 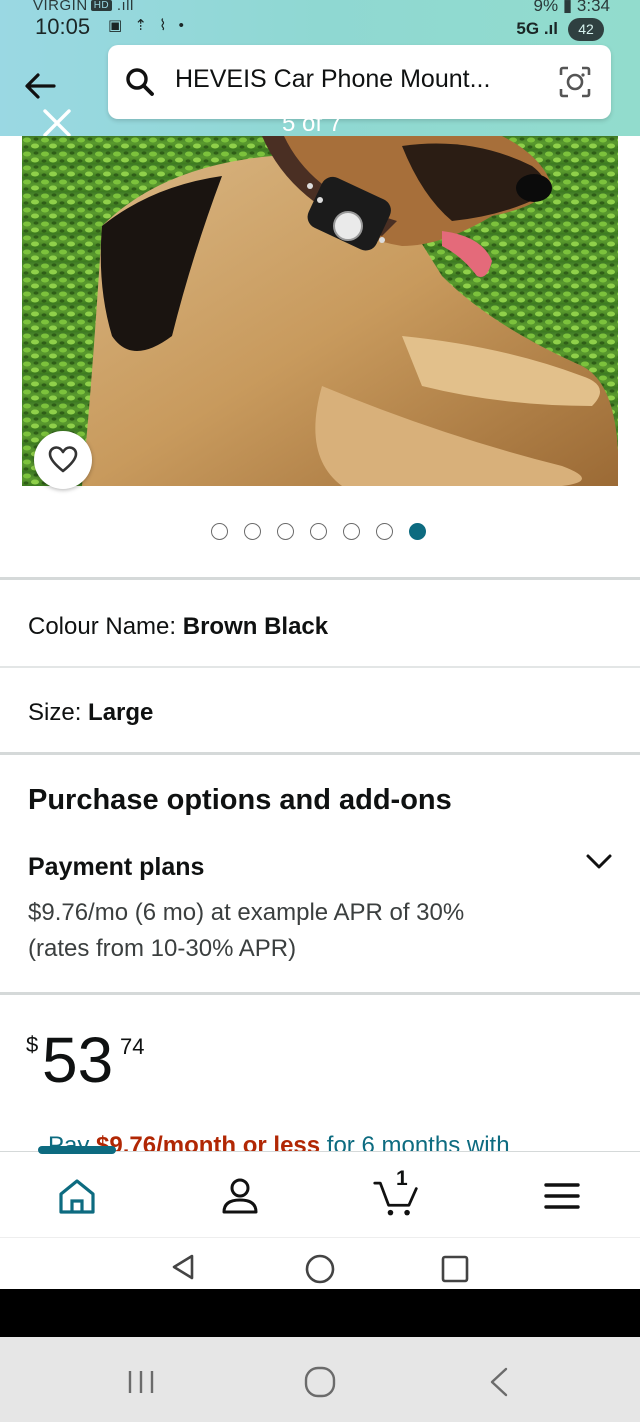 What do you see at coordinates (320, 1313) in the screenshot?
I see `screen-bezel` at bounding box center [320, 1313].